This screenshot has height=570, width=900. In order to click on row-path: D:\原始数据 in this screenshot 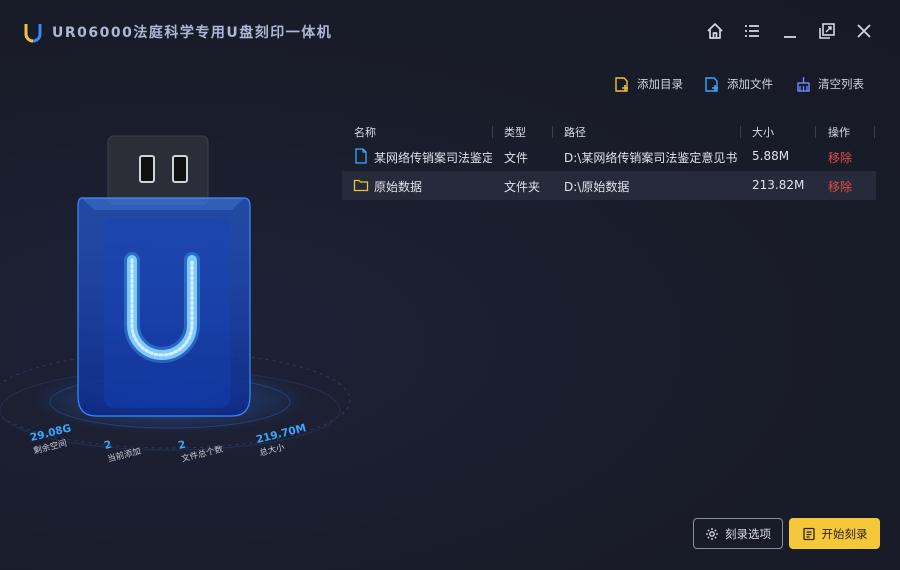, I will do `click(597, 187)`.